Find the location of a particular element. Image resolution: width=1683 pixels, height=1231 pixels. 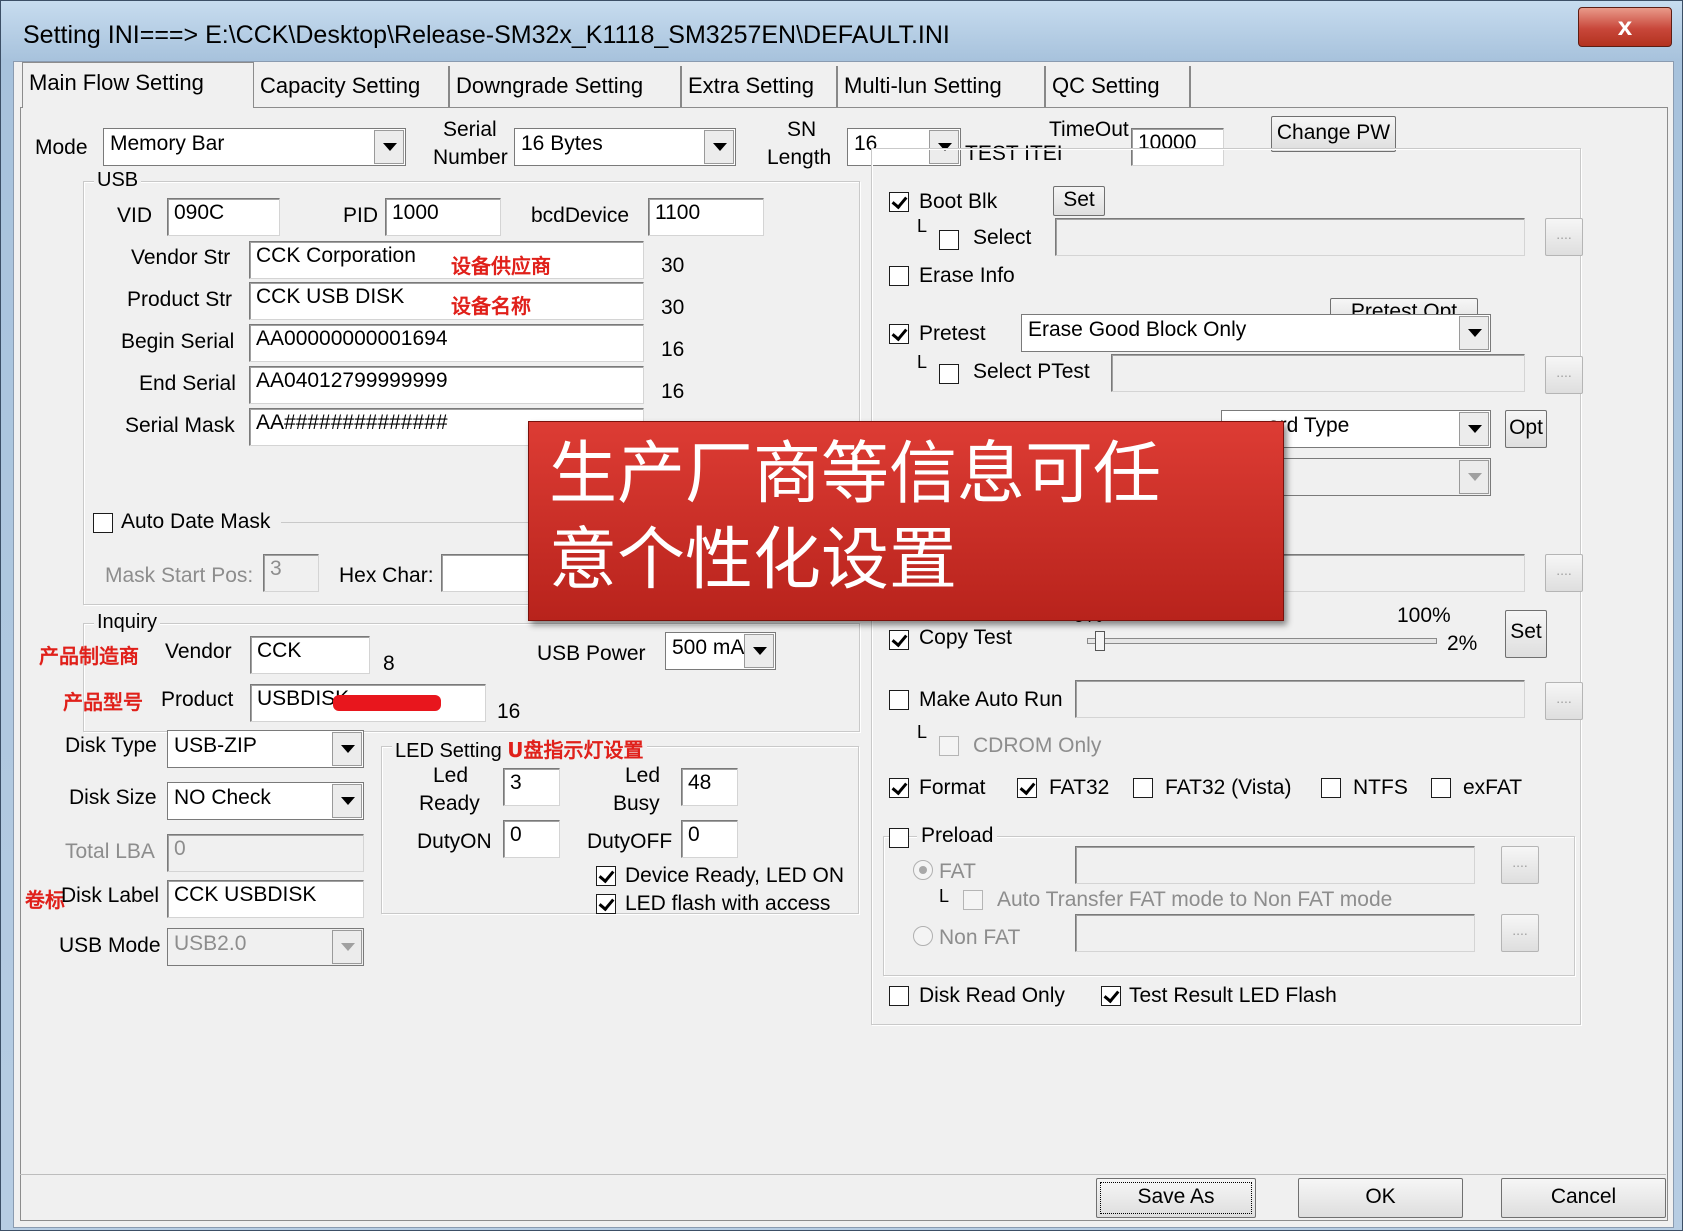

boot-blk-set-button: Set is located at coordinates (1079, 201).